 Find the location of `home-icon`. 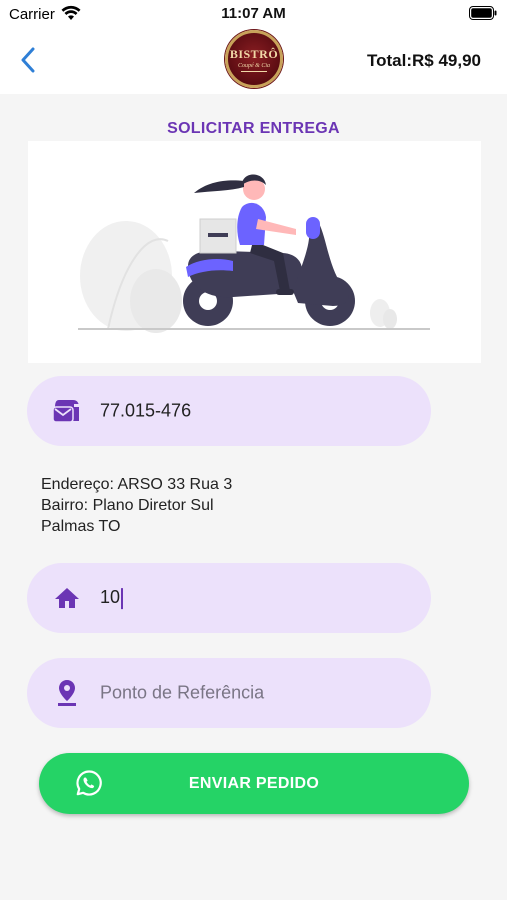

home-icon is located at coordinates (67, 598).